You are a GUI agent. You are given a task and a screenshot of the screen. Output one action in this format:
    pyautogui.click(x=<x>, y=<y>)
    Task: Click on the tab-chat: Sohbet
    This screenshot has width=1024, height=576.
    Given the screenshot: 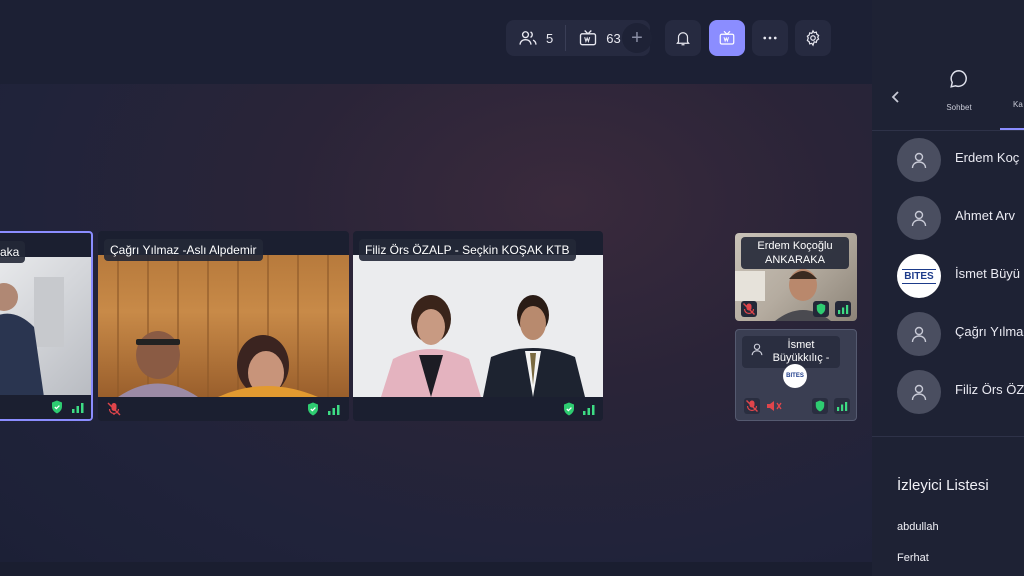 What is the action you would take?
    pyautogui.click(x=959, y=90)
    